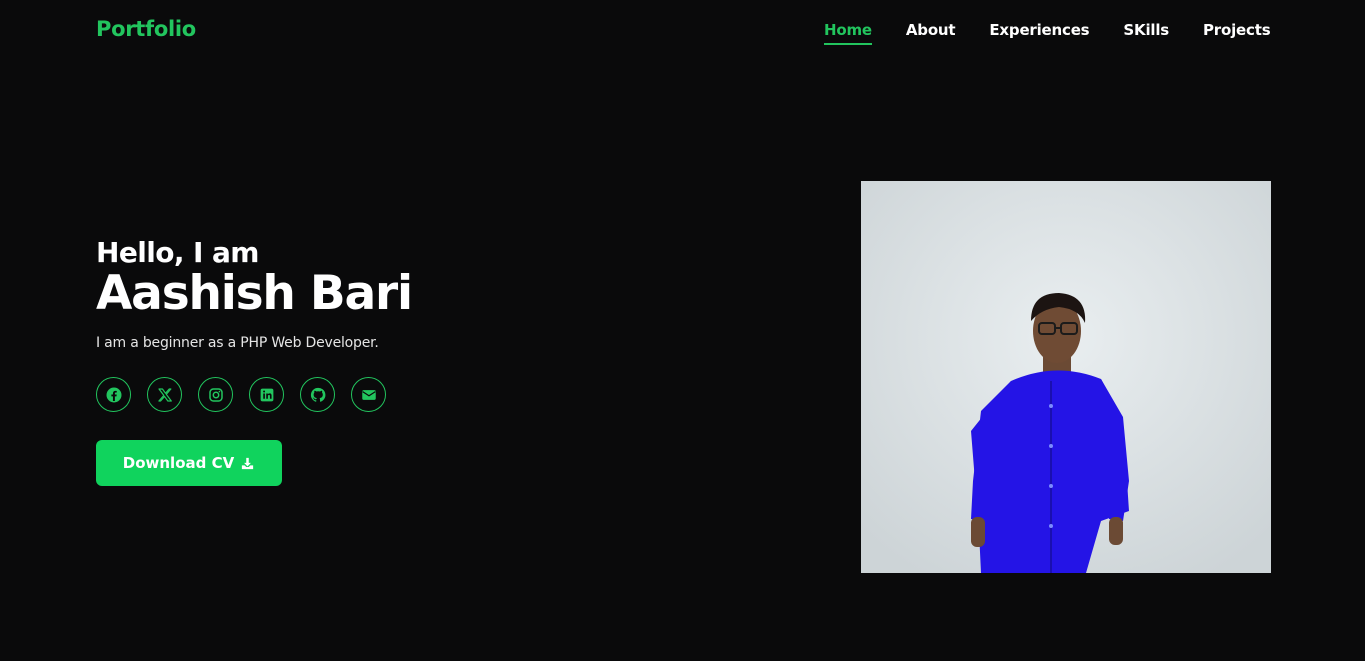 Image resolution: width=1365 pixels, height=661 pixels. I want to click on github-icon, so click(317, 394).